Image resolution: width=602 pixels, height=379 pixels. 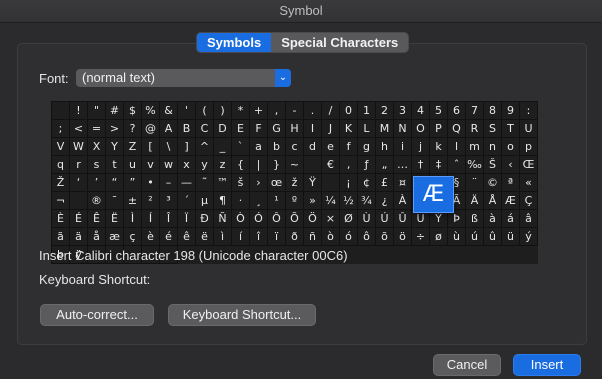 I want to click on symbol-cell: y, so click(x=205, y=165).